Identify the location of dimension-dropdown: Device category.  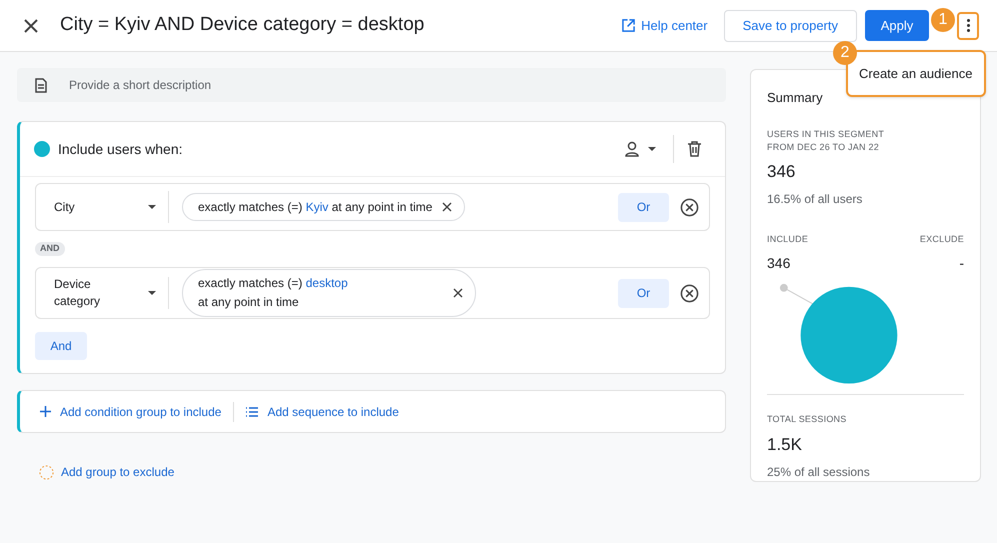
(102, 293).